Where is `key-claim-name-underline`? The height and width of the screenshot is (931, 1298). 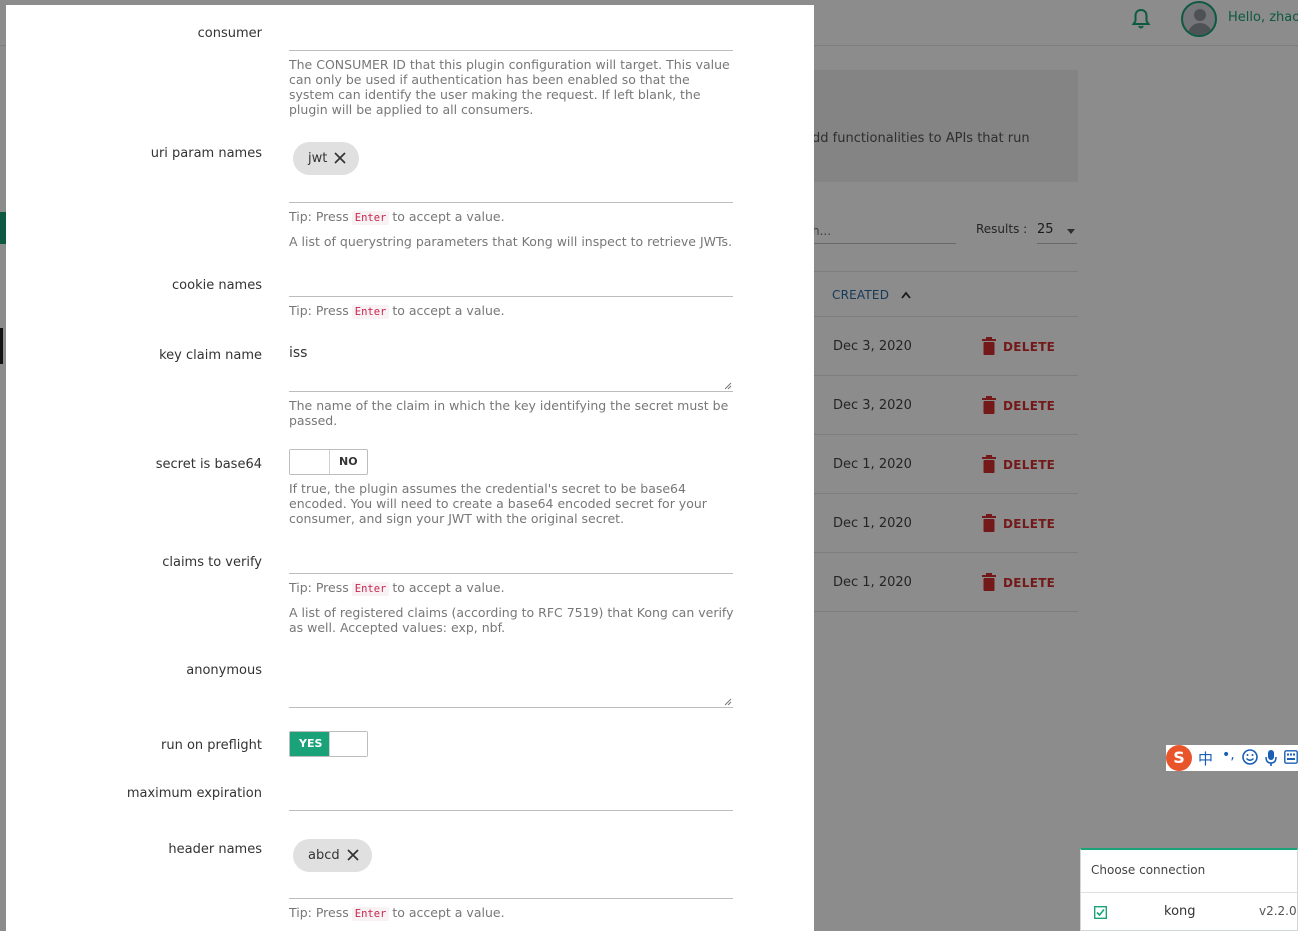 key-claim-name-underline is located at coordinates (511, 391).